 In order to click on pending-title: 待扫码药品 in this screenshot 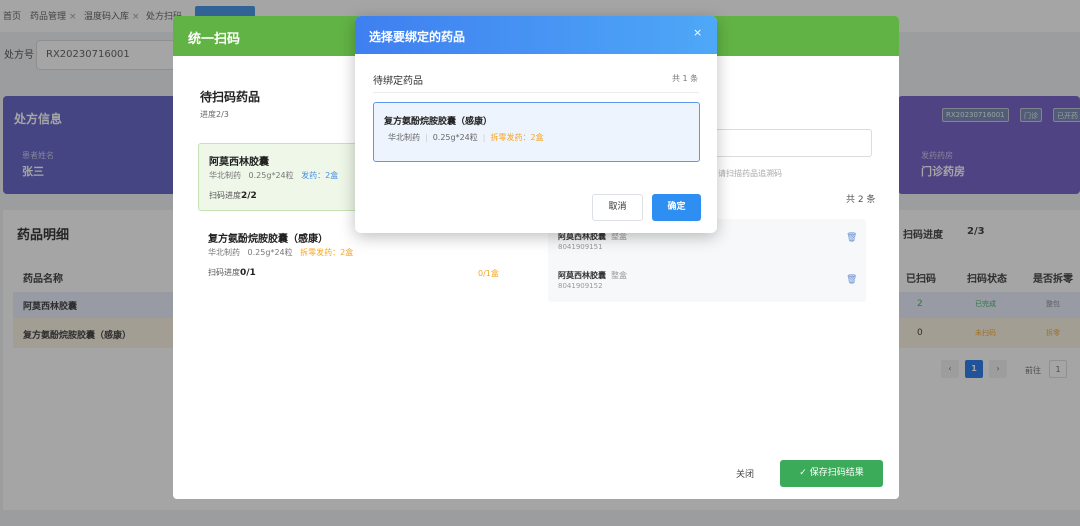, I will do `click(230, 97)`.